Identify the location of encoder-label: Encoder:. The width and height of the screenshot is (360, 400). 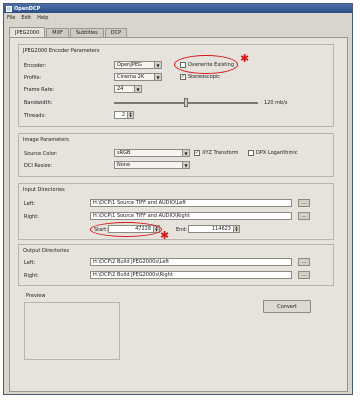
(35, 66).